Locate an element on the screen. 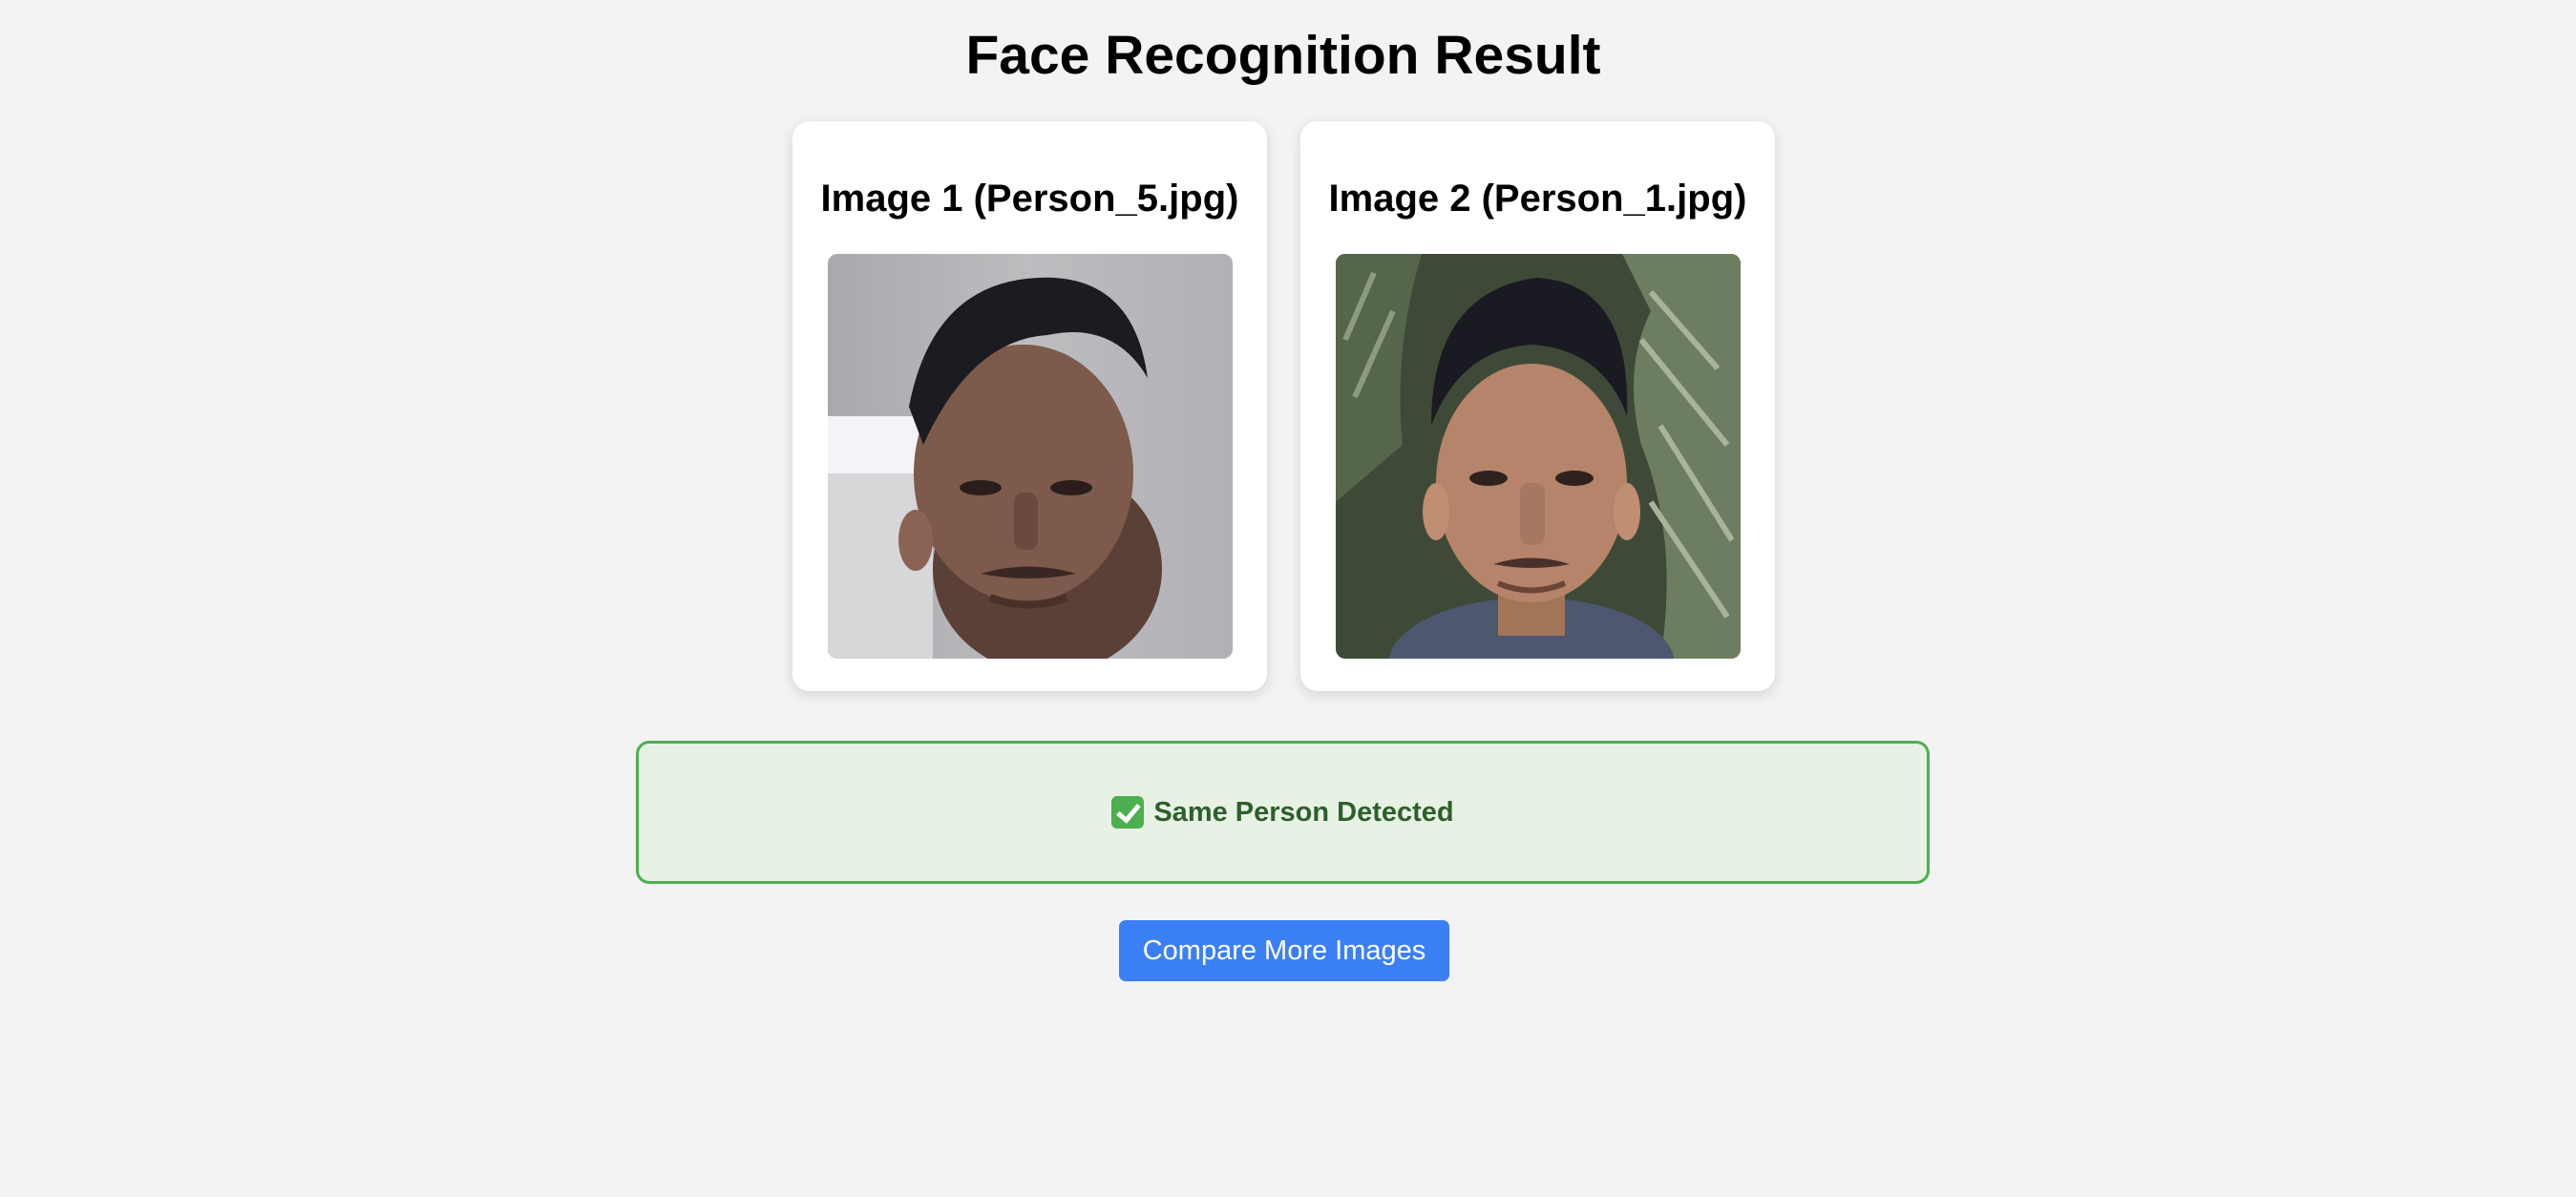 The width and height of the screenshot is (2576, 1197). image-card-title: Image 1 (Person_5.jpg) is located at coordinates (1029, 199).